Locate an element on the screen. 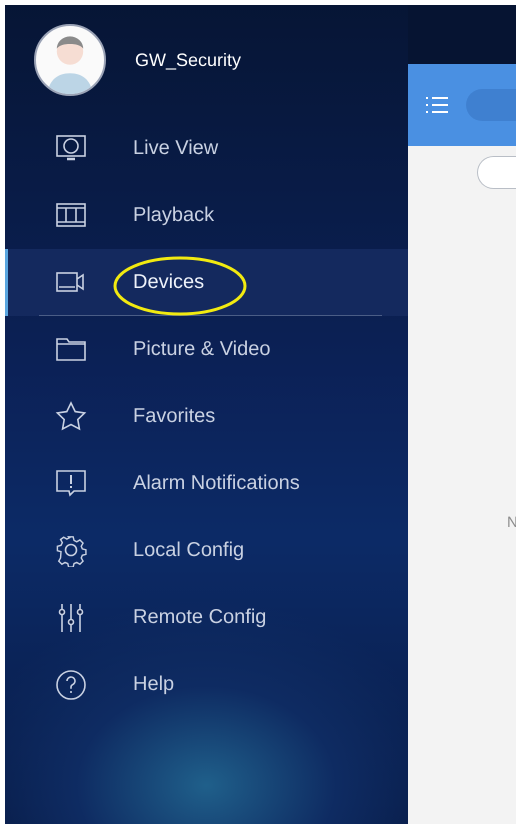  menu-item: Devices is located at coordinates (206, 282).